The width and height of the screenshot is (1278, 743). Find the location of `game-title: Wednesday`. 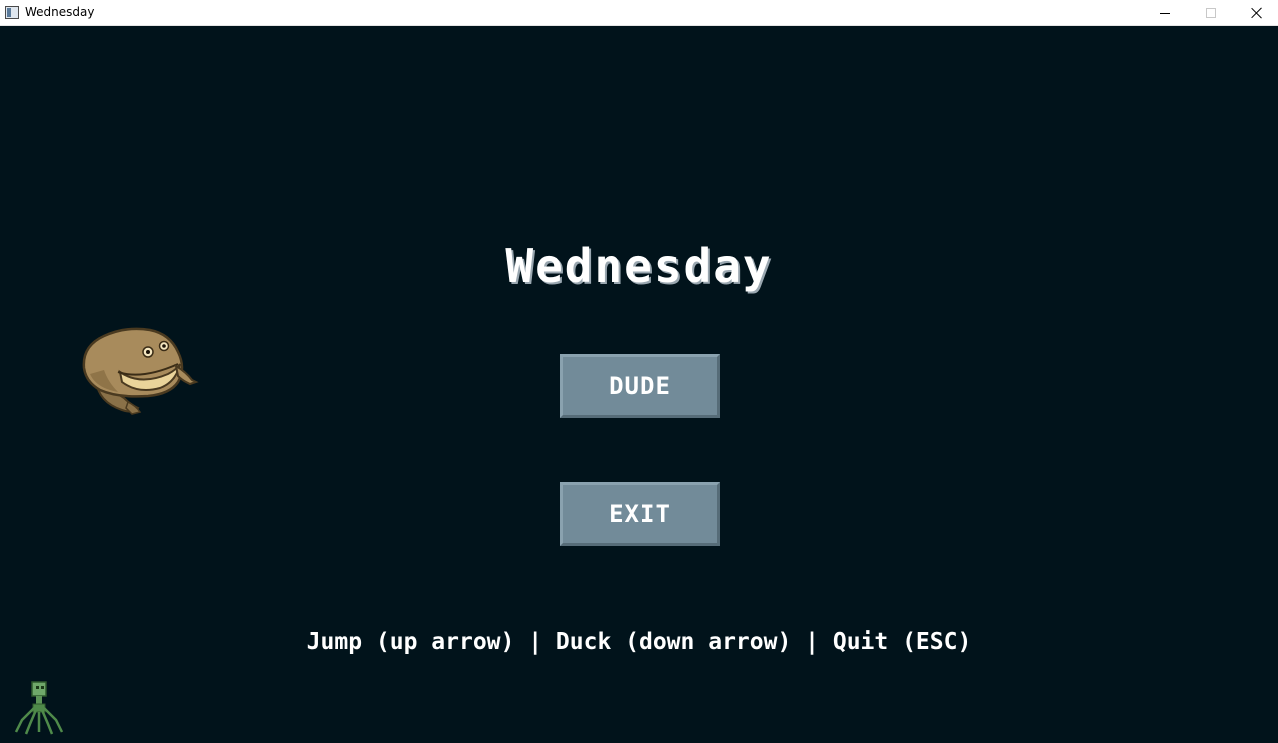

game-title: Wednesday is located at coordinates (639, 266).